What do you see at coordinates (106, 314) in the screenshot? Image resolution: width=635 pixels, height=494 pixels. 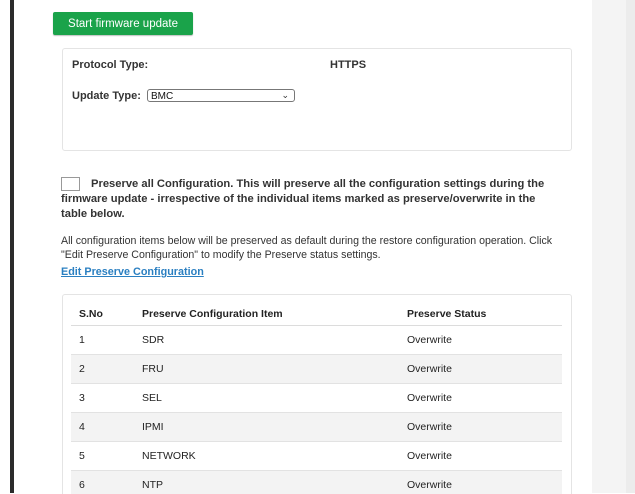 I see `header-sno: S.No` at bounding box center [106, 314].